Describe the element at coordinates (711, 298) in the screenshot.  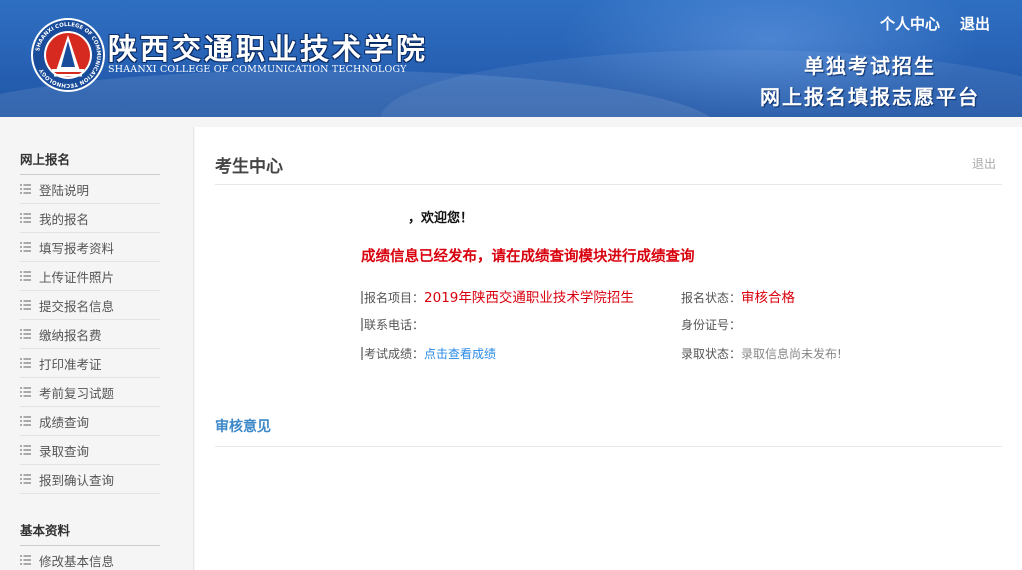
I see `status-label: 报名状态：` at that location.